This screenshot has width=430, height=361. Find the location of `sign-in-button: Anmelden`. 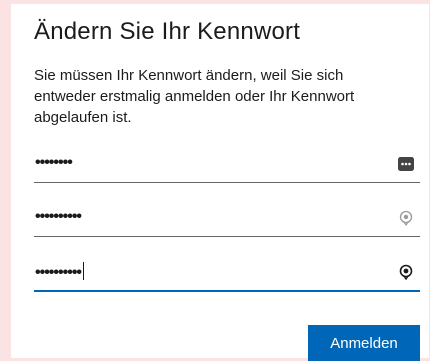

sign-in-button: Anmelden is located at coordinates (364, 343).